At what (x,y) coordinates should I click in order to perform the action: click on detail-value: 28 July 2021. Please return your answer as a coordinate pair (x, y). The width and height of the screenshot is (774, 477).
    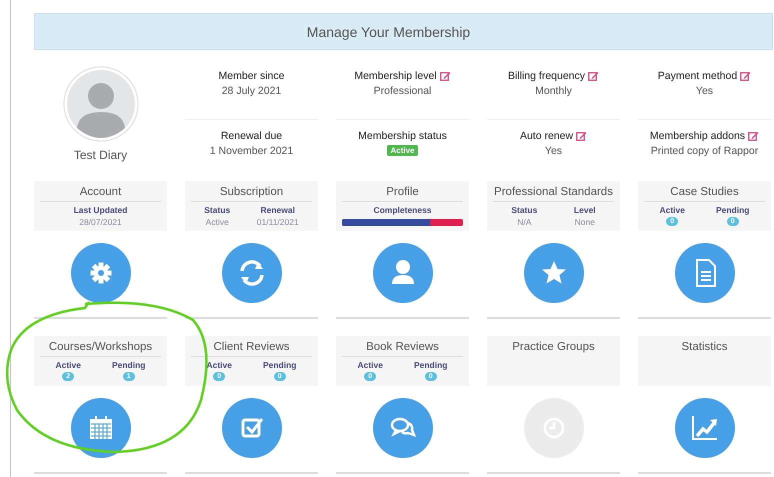
    Looking at the image, I should click on (252, 91).